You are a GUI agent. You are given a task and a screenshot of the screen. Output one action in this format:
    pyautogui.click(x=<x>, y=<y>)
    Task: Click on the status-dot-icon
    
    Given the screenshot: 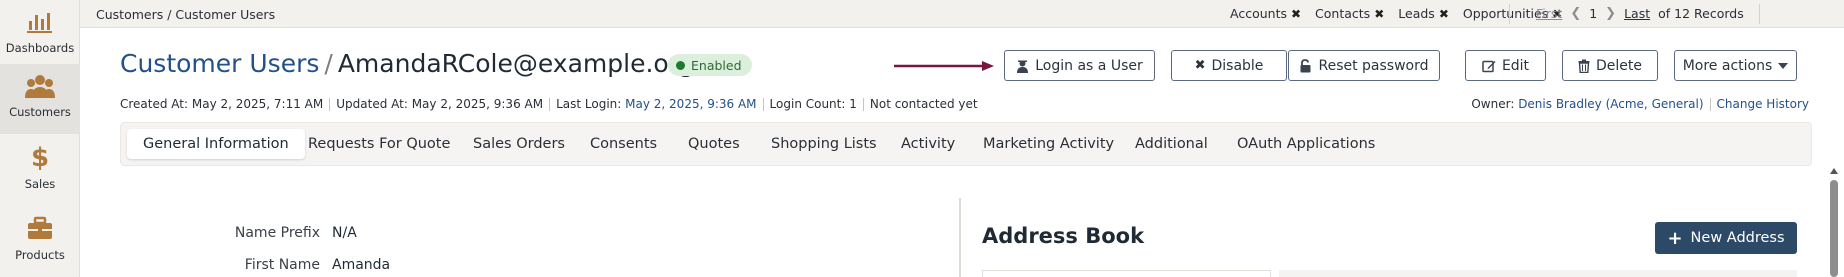 What is the action you would take?
    pyautogui.click(x=680, y=65)
    